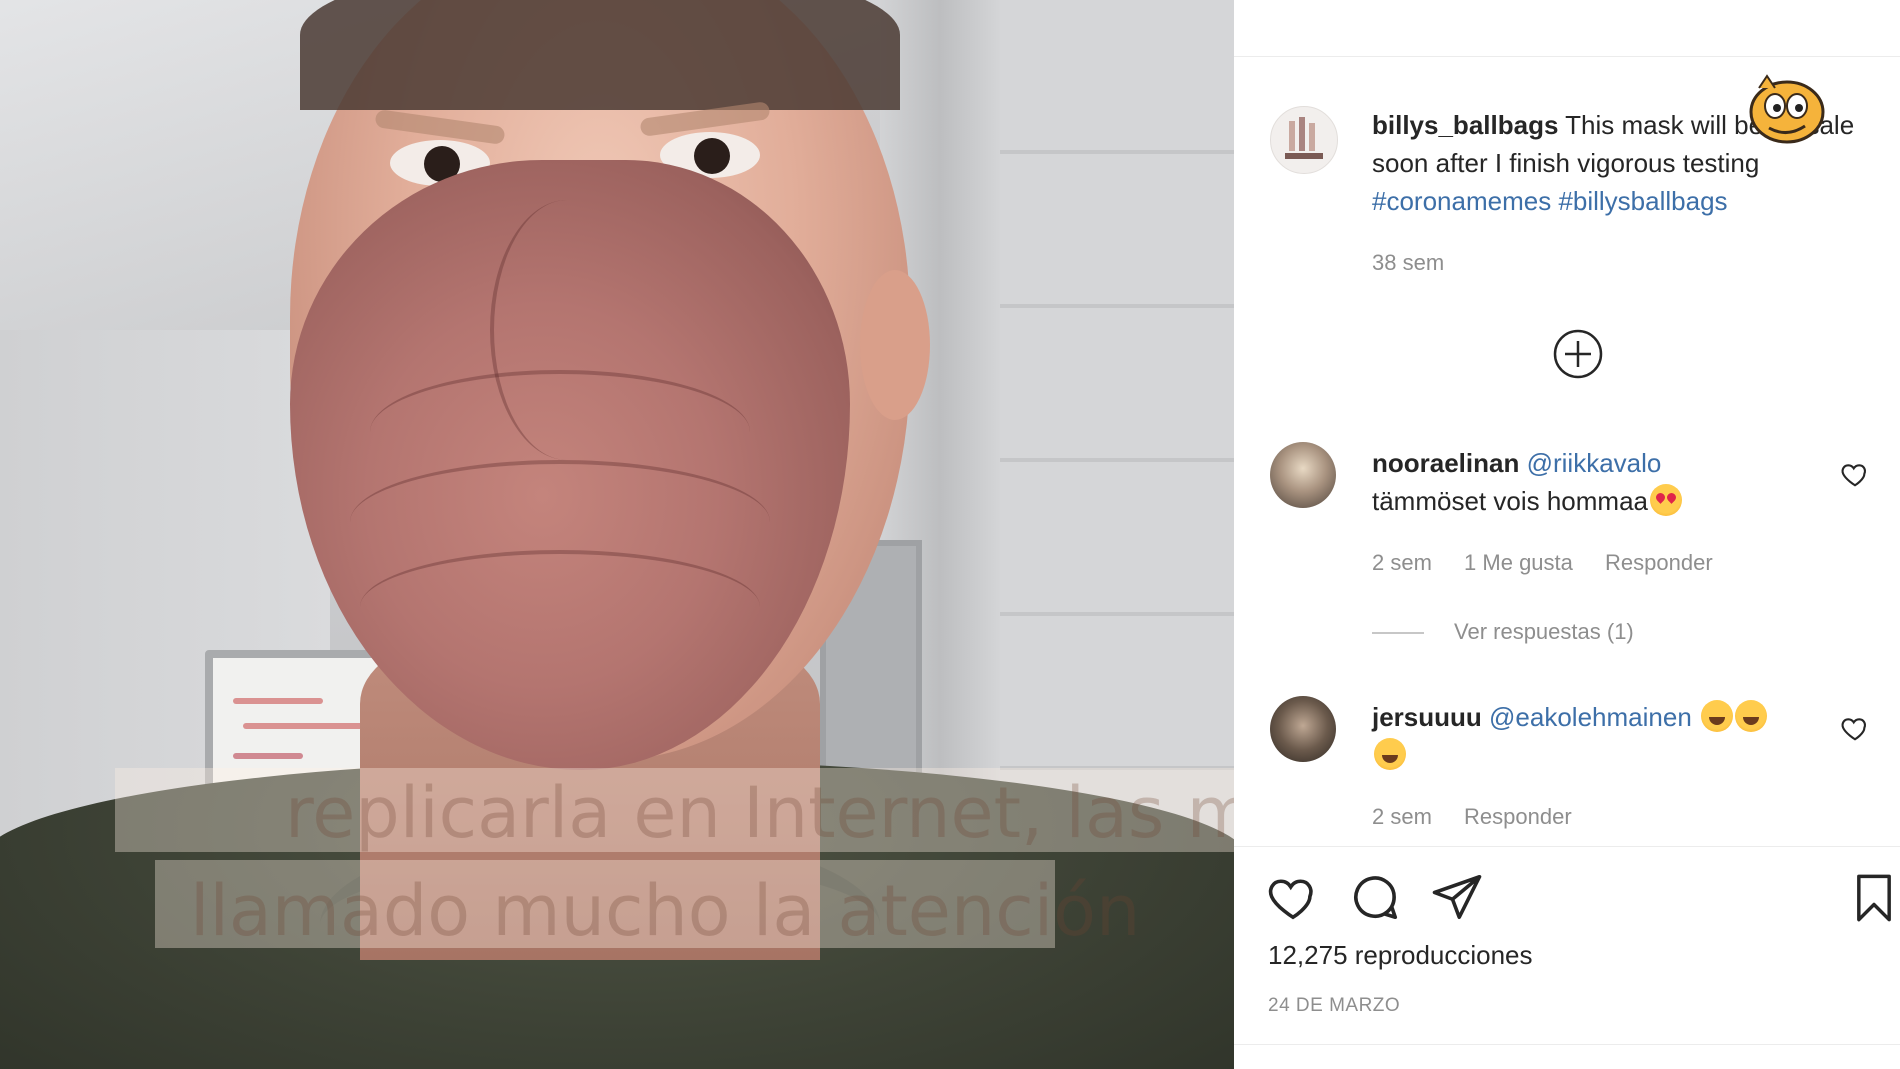 Image resolution: width=1900 pixels, height=1069 pixels. Describe the element at coordinates (1567, 56) in the screenshot. I see `header-divider` at that location.